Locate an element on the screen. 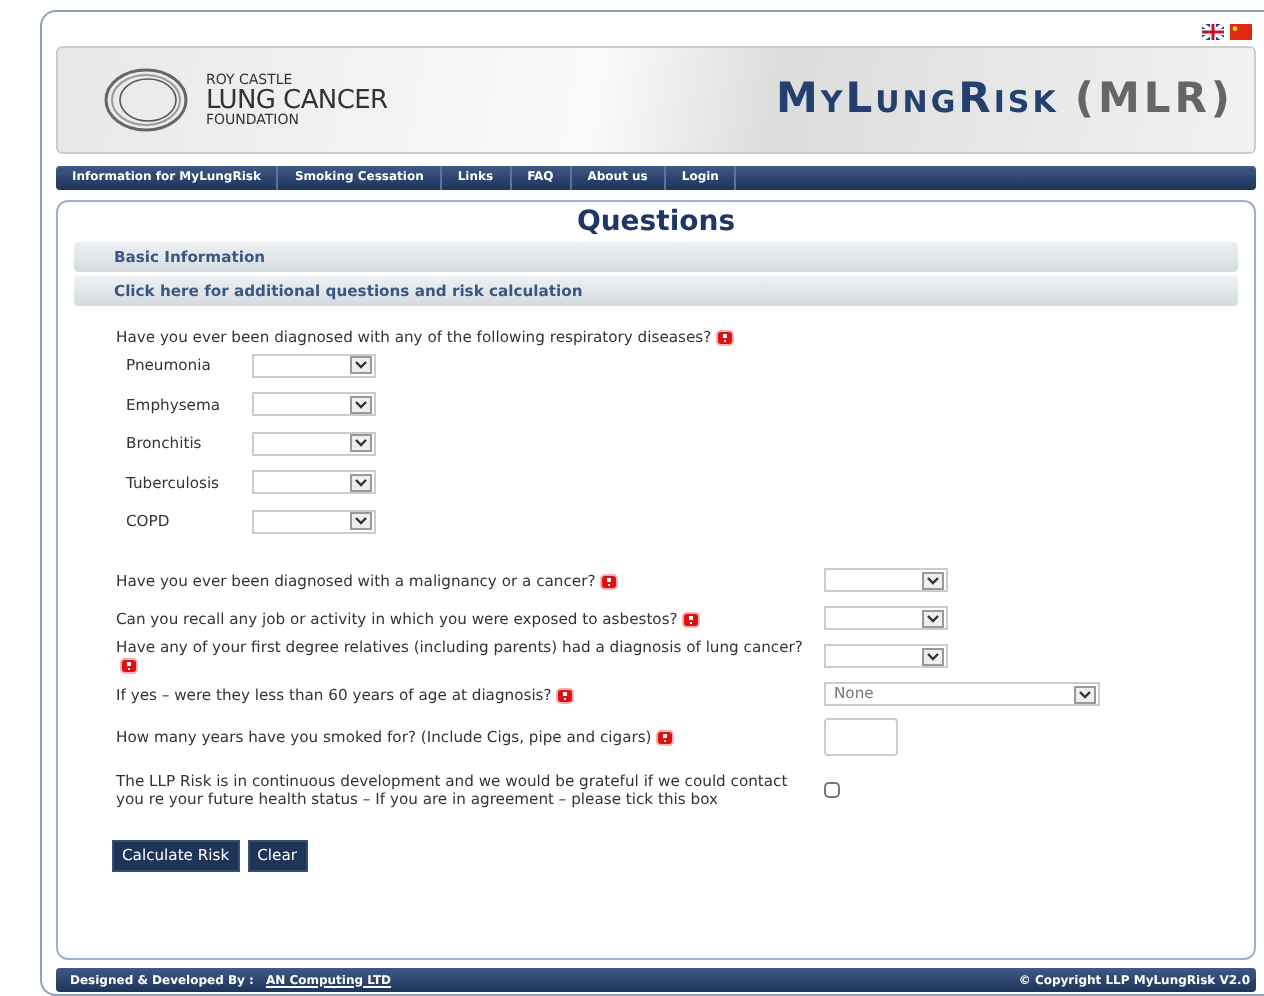  org-name-line: LUNG CANCER is located at coordinates (297, 100).